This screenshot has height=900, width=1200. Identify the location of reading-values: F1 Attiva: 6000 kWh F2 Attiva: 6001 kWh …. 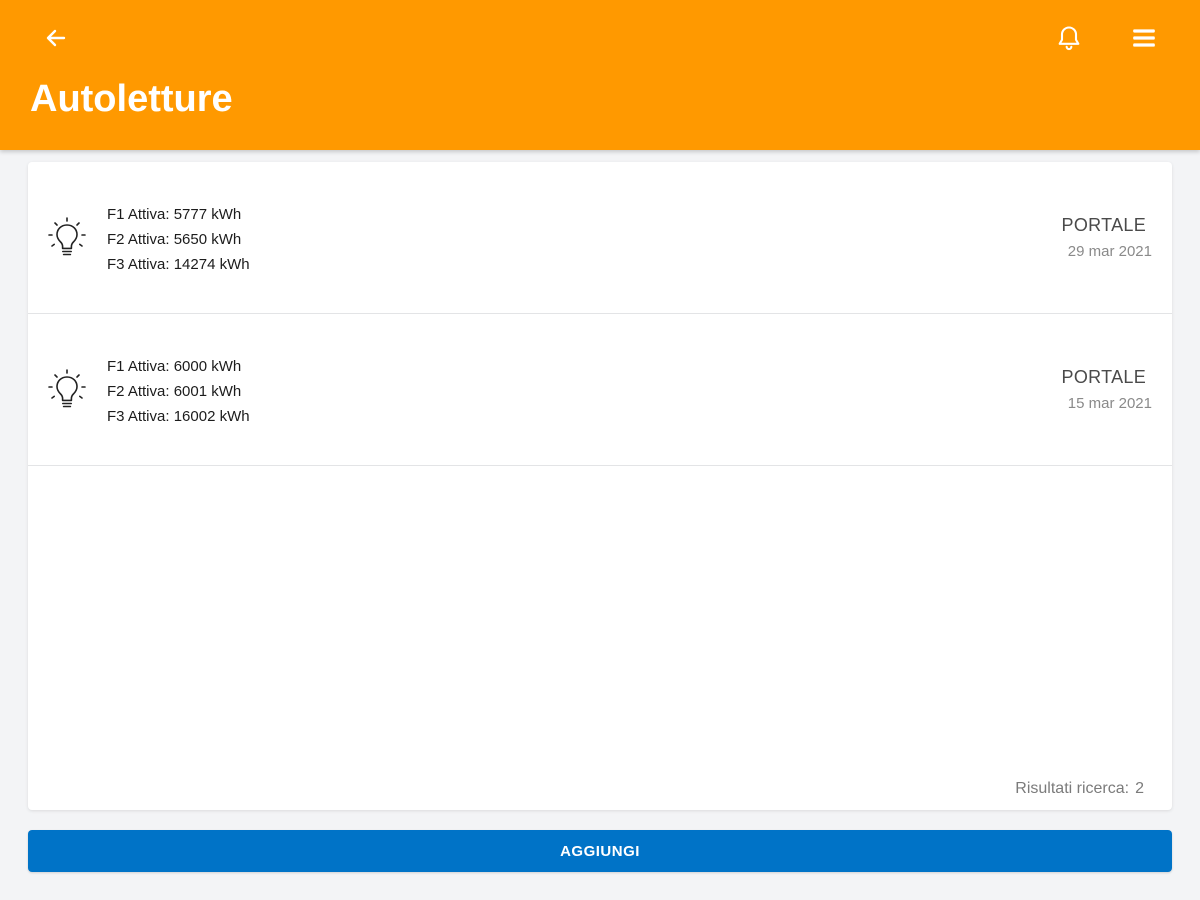
(178, 391).